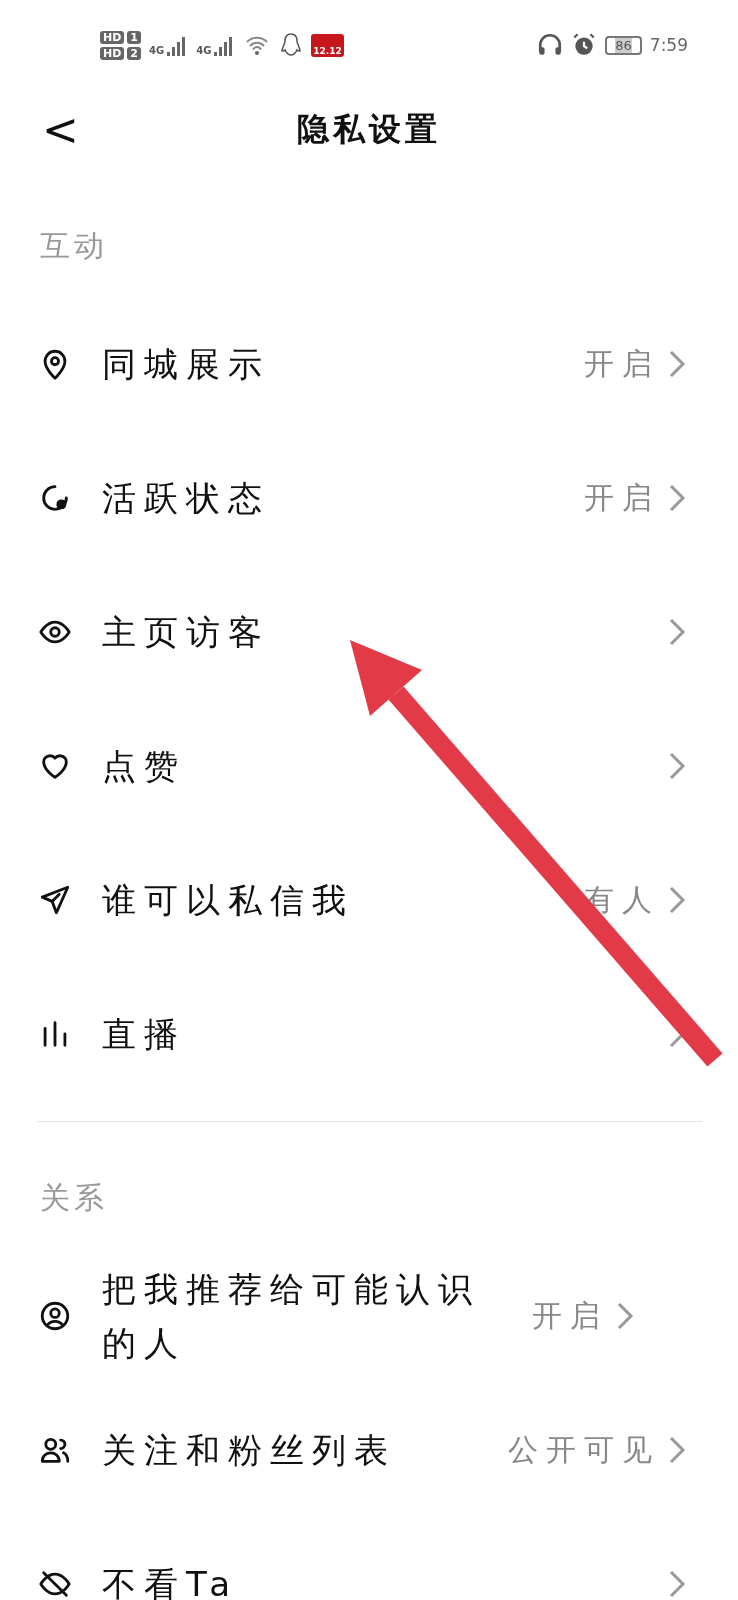  What do you see at coordinates (249, 1450) in the screenshot?
I see `row-label: 关注和粉丝列表` at bounding box center [249, 1450].